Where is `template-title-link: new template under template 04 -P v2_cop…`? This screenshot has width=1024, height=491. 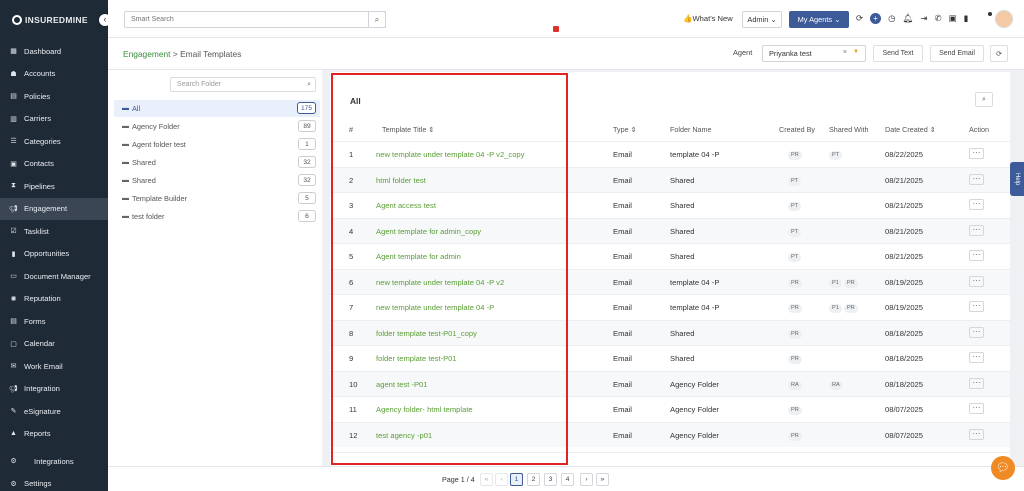 template-title-link: new template under template 04 -P v2_cop… is located at coordinates (450, 154).